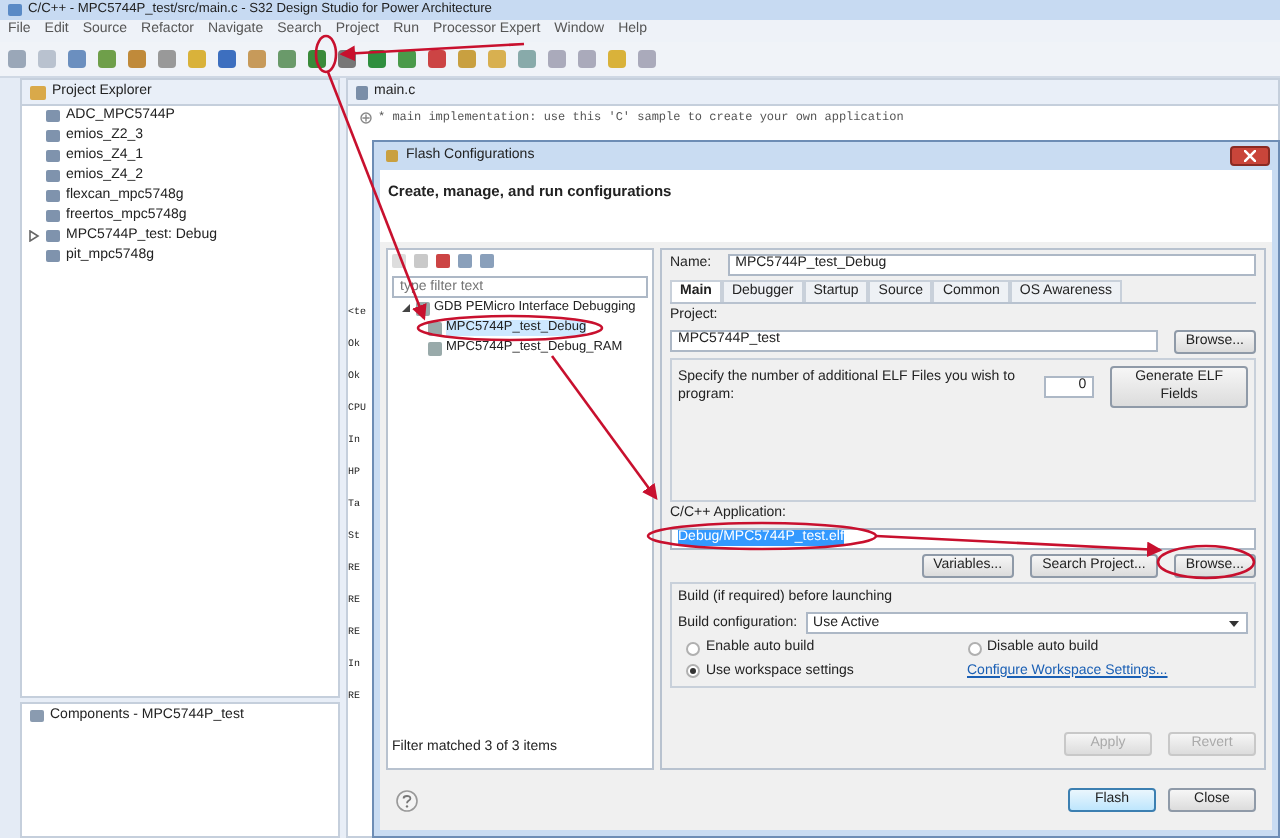 Image resolution: width=1280 pixels, height=838 pixels. What do you see at coordinates (392, 156) in the screenshot?
I see `dialog-icon` at bounding box center [392, 156].